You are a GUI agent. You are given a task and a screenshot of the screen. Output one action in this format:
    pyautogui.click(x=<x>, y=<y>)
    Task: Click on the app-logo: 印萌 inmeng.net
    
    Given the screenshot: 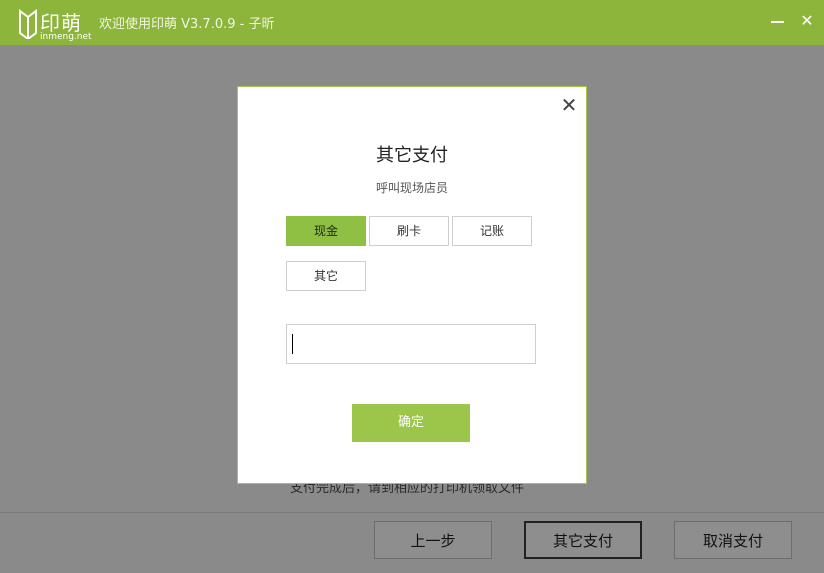 What is the action you would take?
    pyautogui.click(x=57, y=24)
    